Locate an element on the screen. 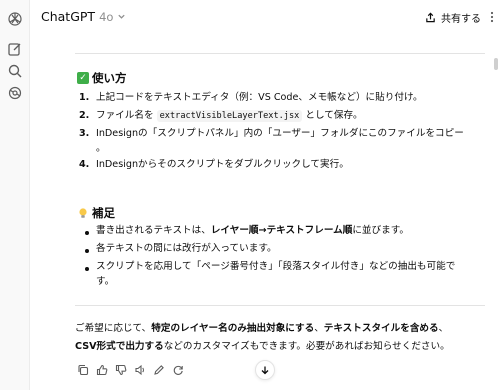 The height and width of the screenshot is (390, 500). closing-bold: 特定のレイヤー名のみ抽出対象にする is located at coordinates (233, 328).